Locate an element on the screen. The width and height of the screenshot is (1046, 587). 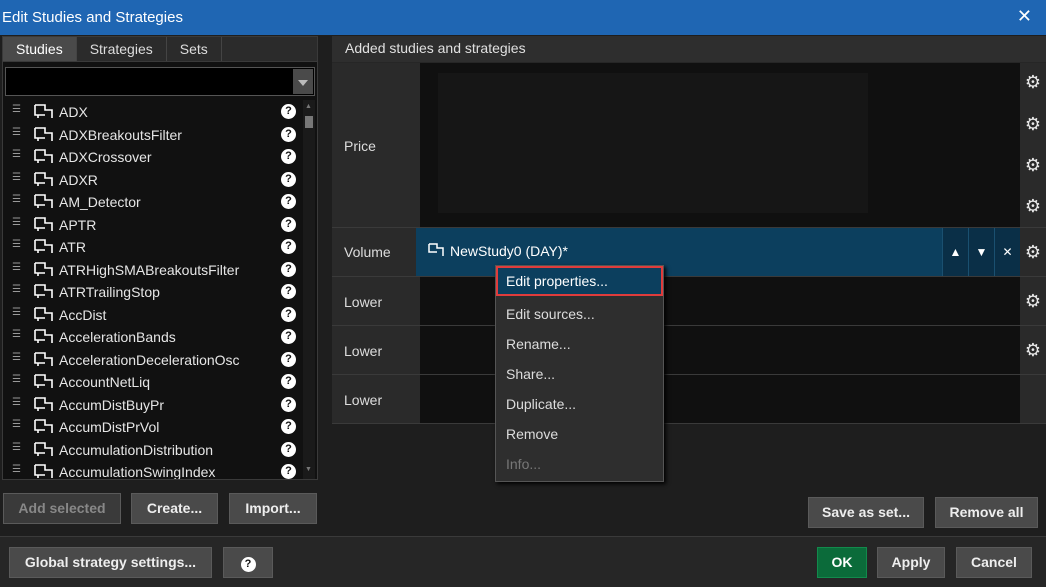
list-item: ☰ AccelerationDecelerationOsc? is located at coordinates (152, 360).